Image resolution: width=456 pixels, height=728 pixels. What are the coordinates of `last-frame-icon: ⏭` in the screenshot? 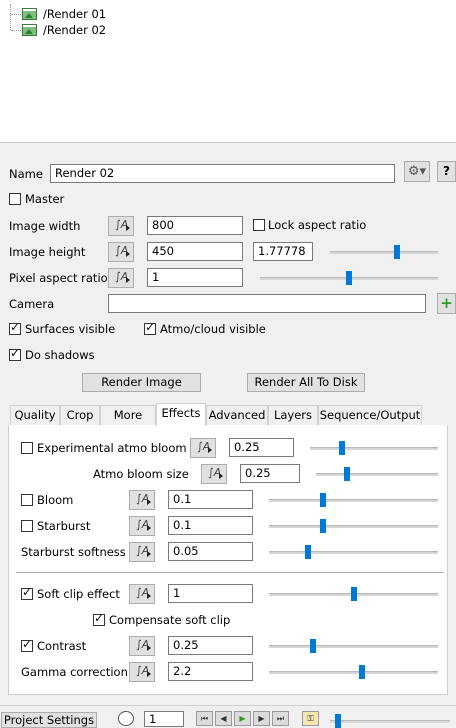 It's located at (280, 718).